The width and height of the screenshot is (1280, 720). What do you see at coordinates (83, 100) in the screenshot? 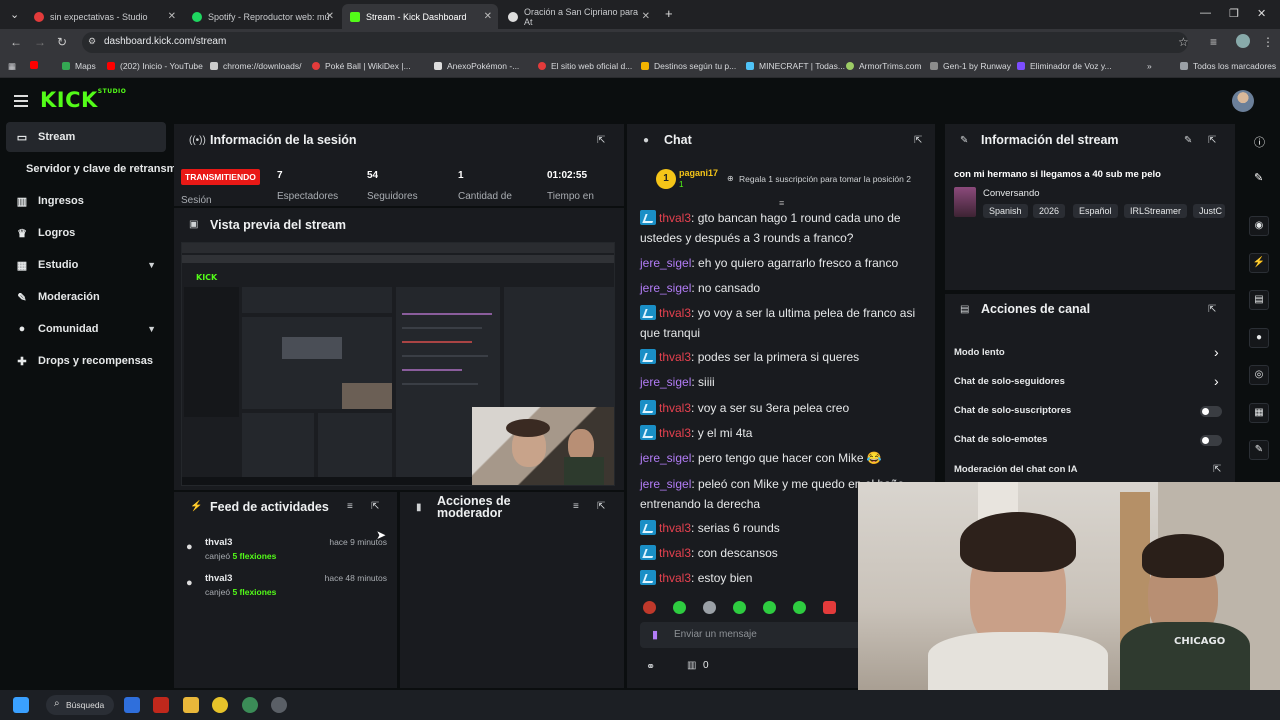
I see `kick-logo: KICKSTUDIO` at bounding box center [83, 100].